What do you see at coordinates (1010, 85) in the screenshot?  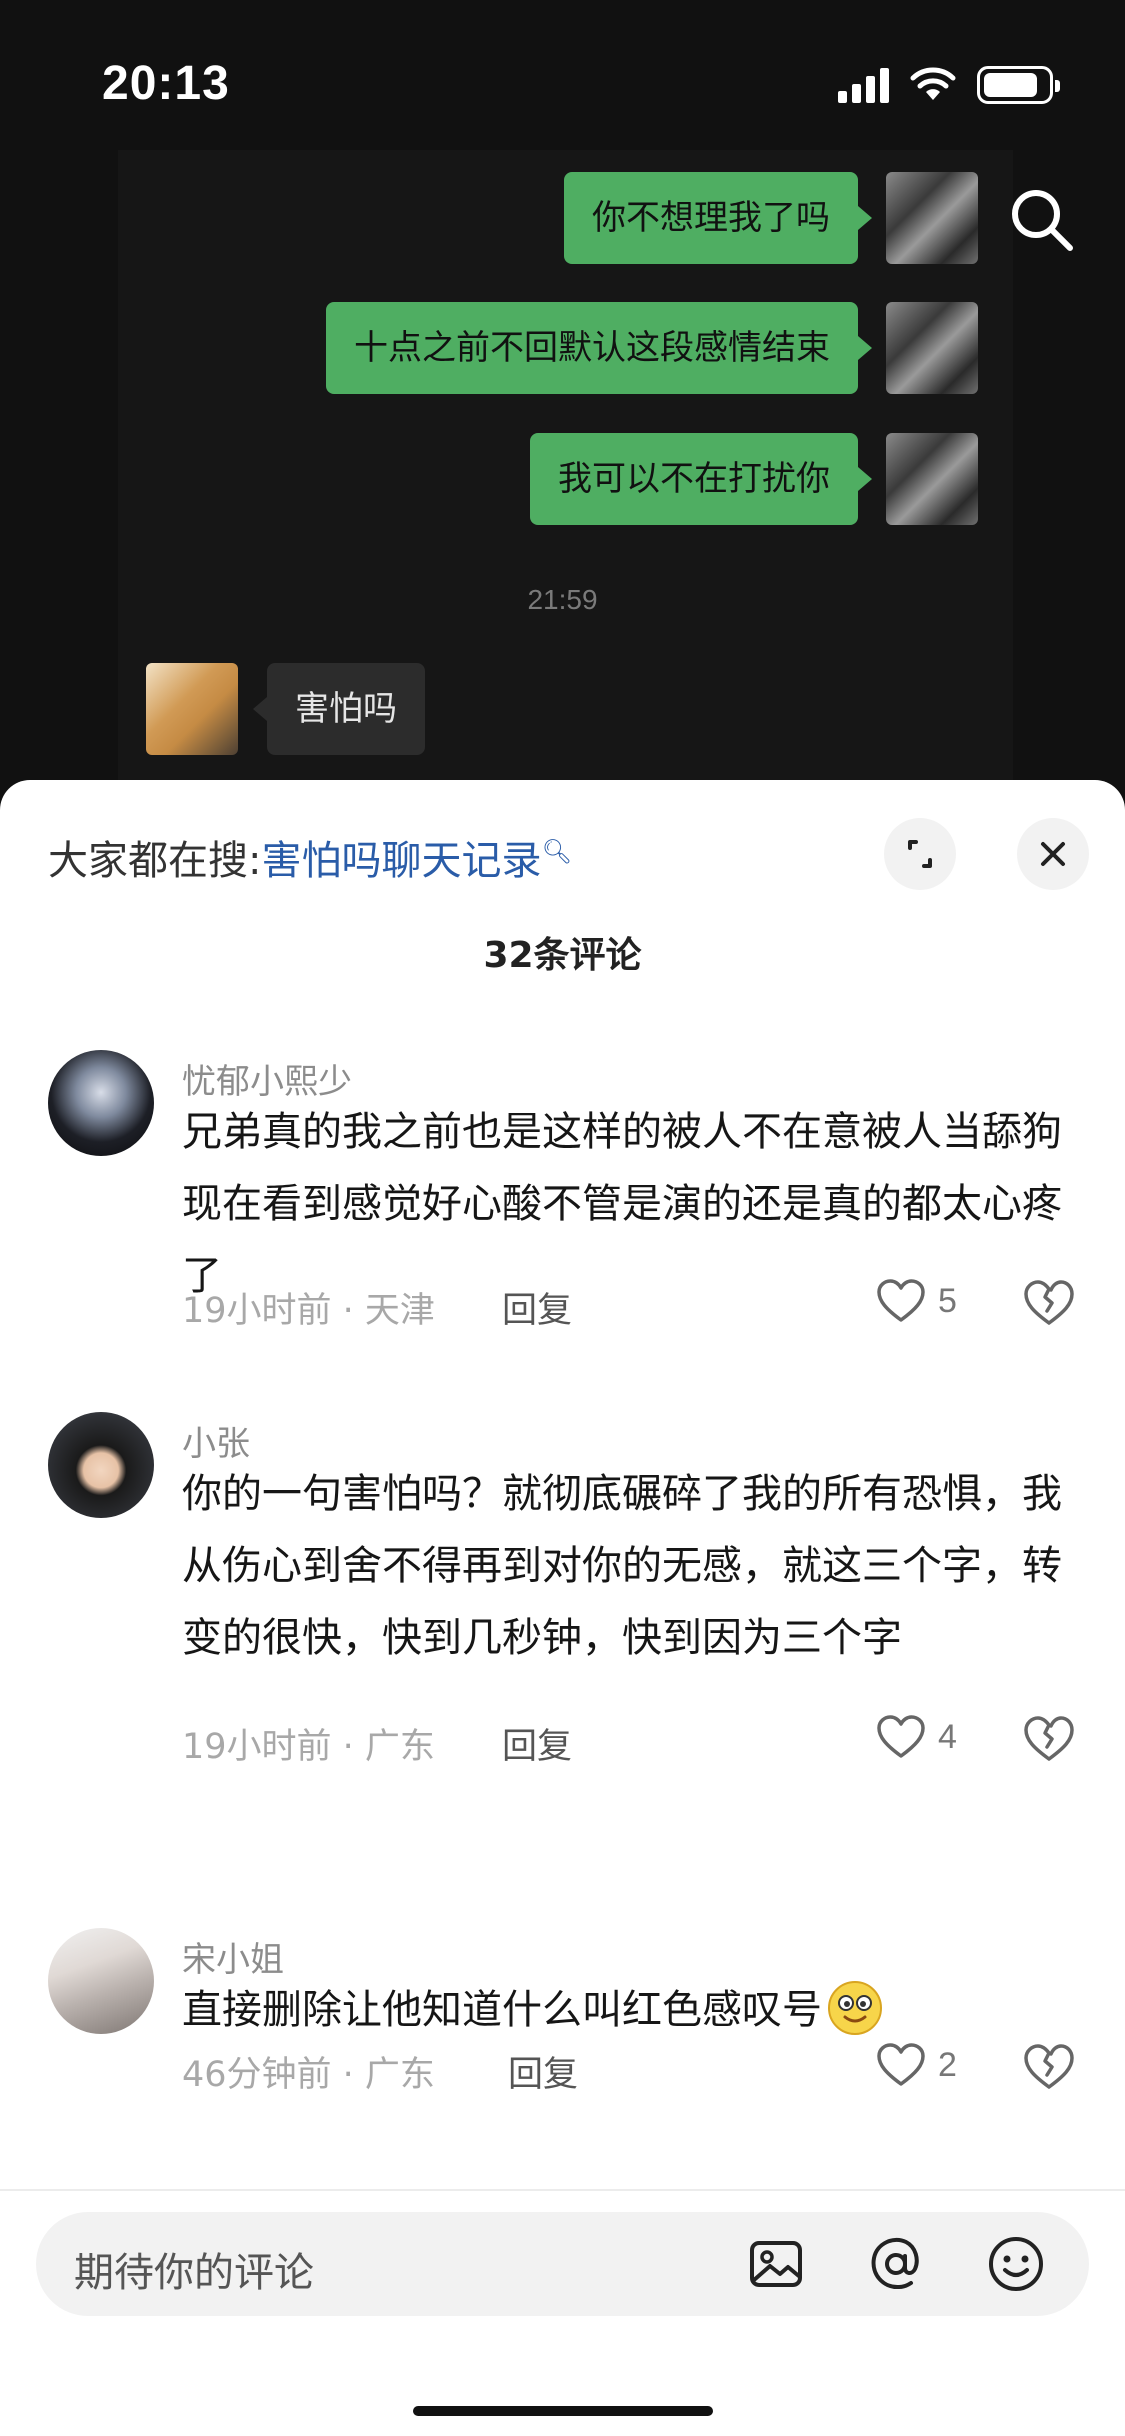 I see `battery-level` at bounding box center [1010, 85].